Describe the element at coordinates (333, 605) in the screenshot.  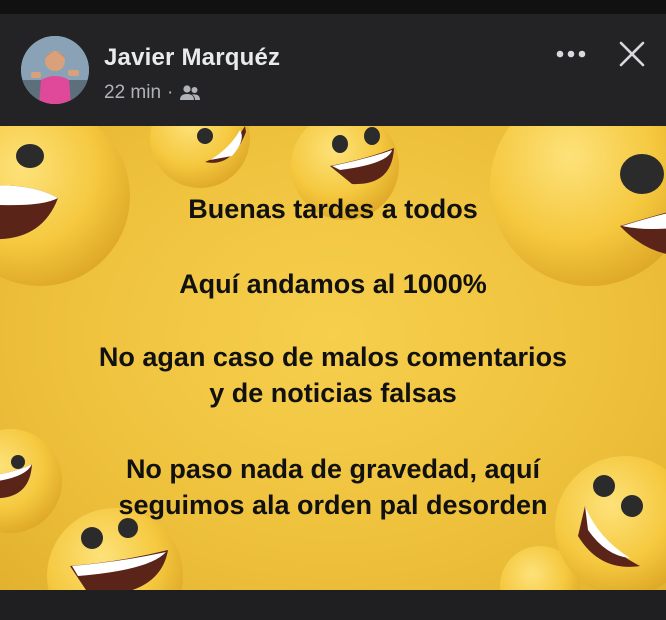
I see `post-footer` at that location.